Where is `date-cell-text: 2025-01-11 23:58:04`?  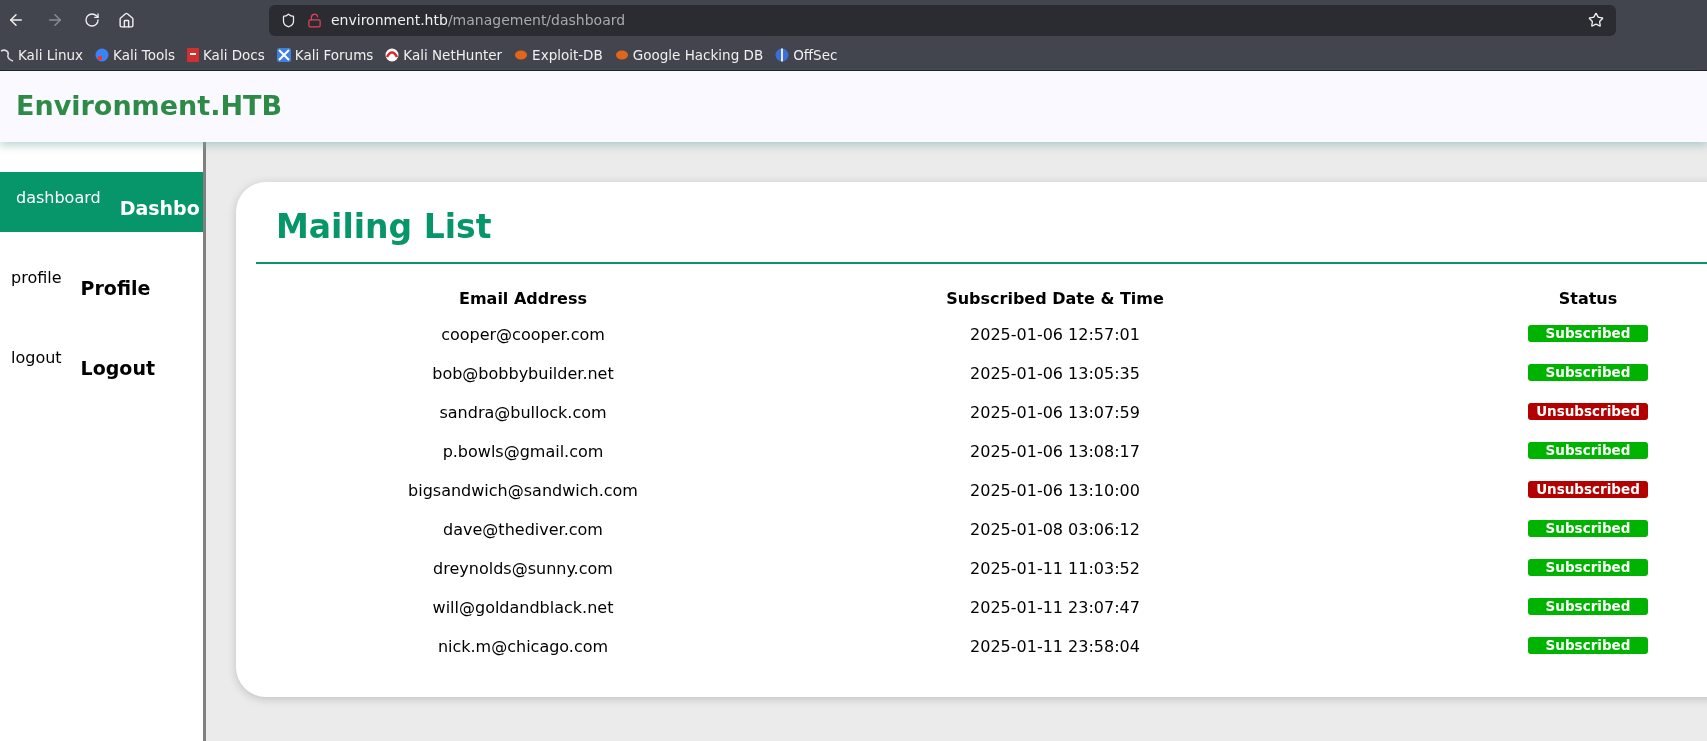 date-cell-text: 2025-01-11 23:58:04 is located at coordinates (1055, 646).